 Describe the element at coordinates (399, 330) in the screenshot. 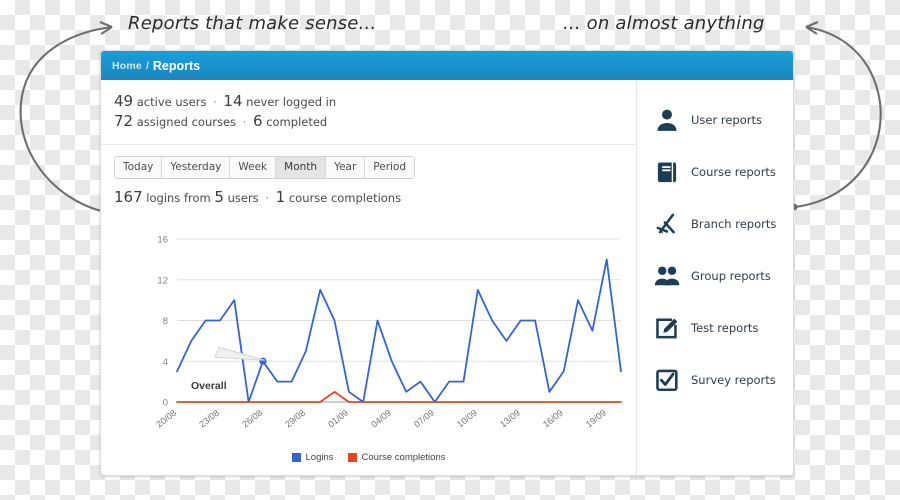

I see `series-logins` at that location.